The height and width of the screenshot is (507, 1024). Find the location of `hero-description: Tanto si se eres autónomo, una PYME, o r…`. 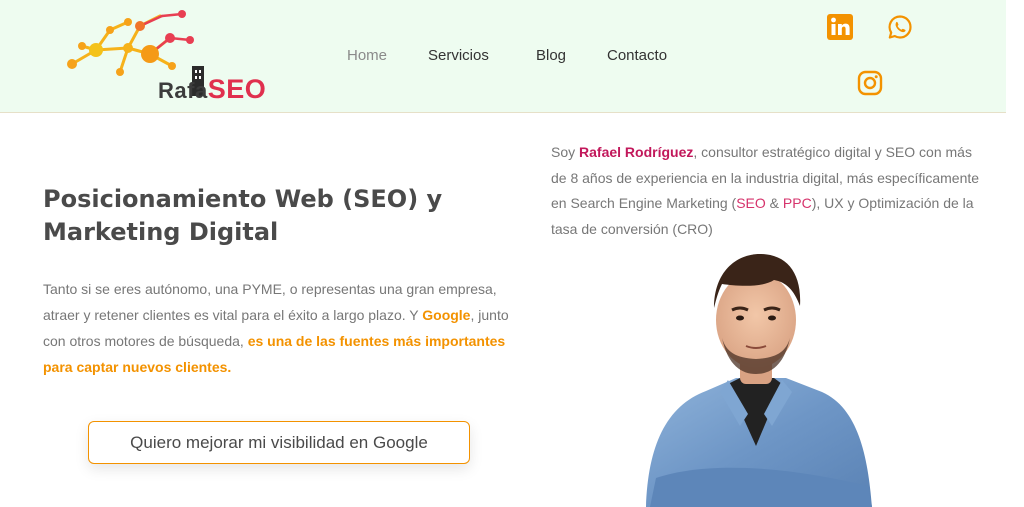

hero-description: Tanto si se eres autónomo, una PYME, o r… is located at coordinates (288, 328).